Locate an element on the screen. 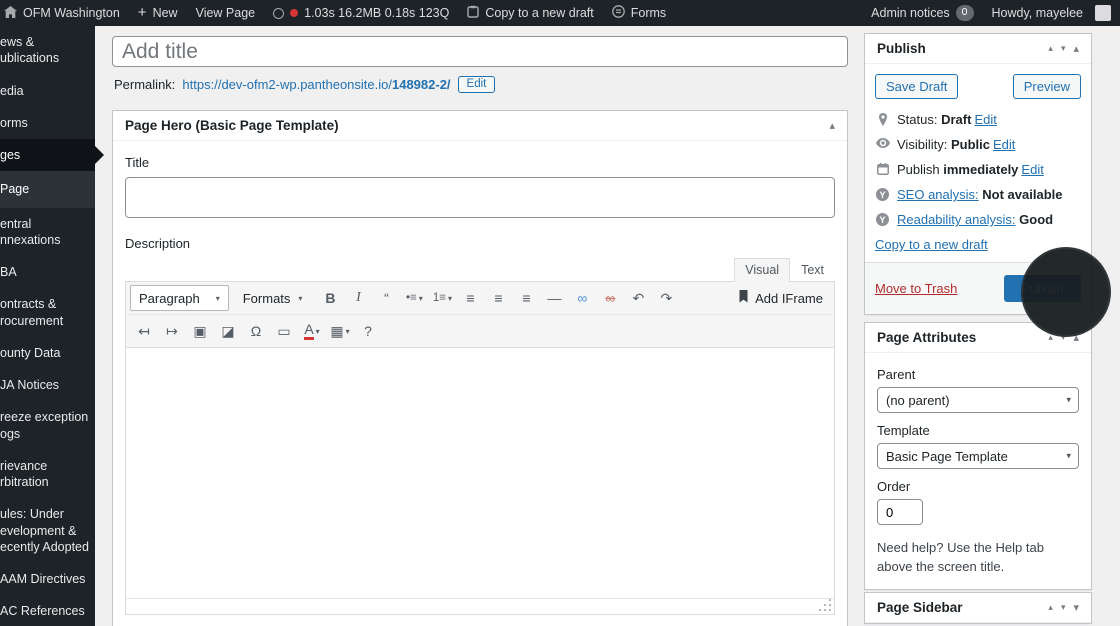 Image resolution: width=1120 pixels, height=626 pixels. text-color-button: A ▾ is located at coordinates (312, 331).